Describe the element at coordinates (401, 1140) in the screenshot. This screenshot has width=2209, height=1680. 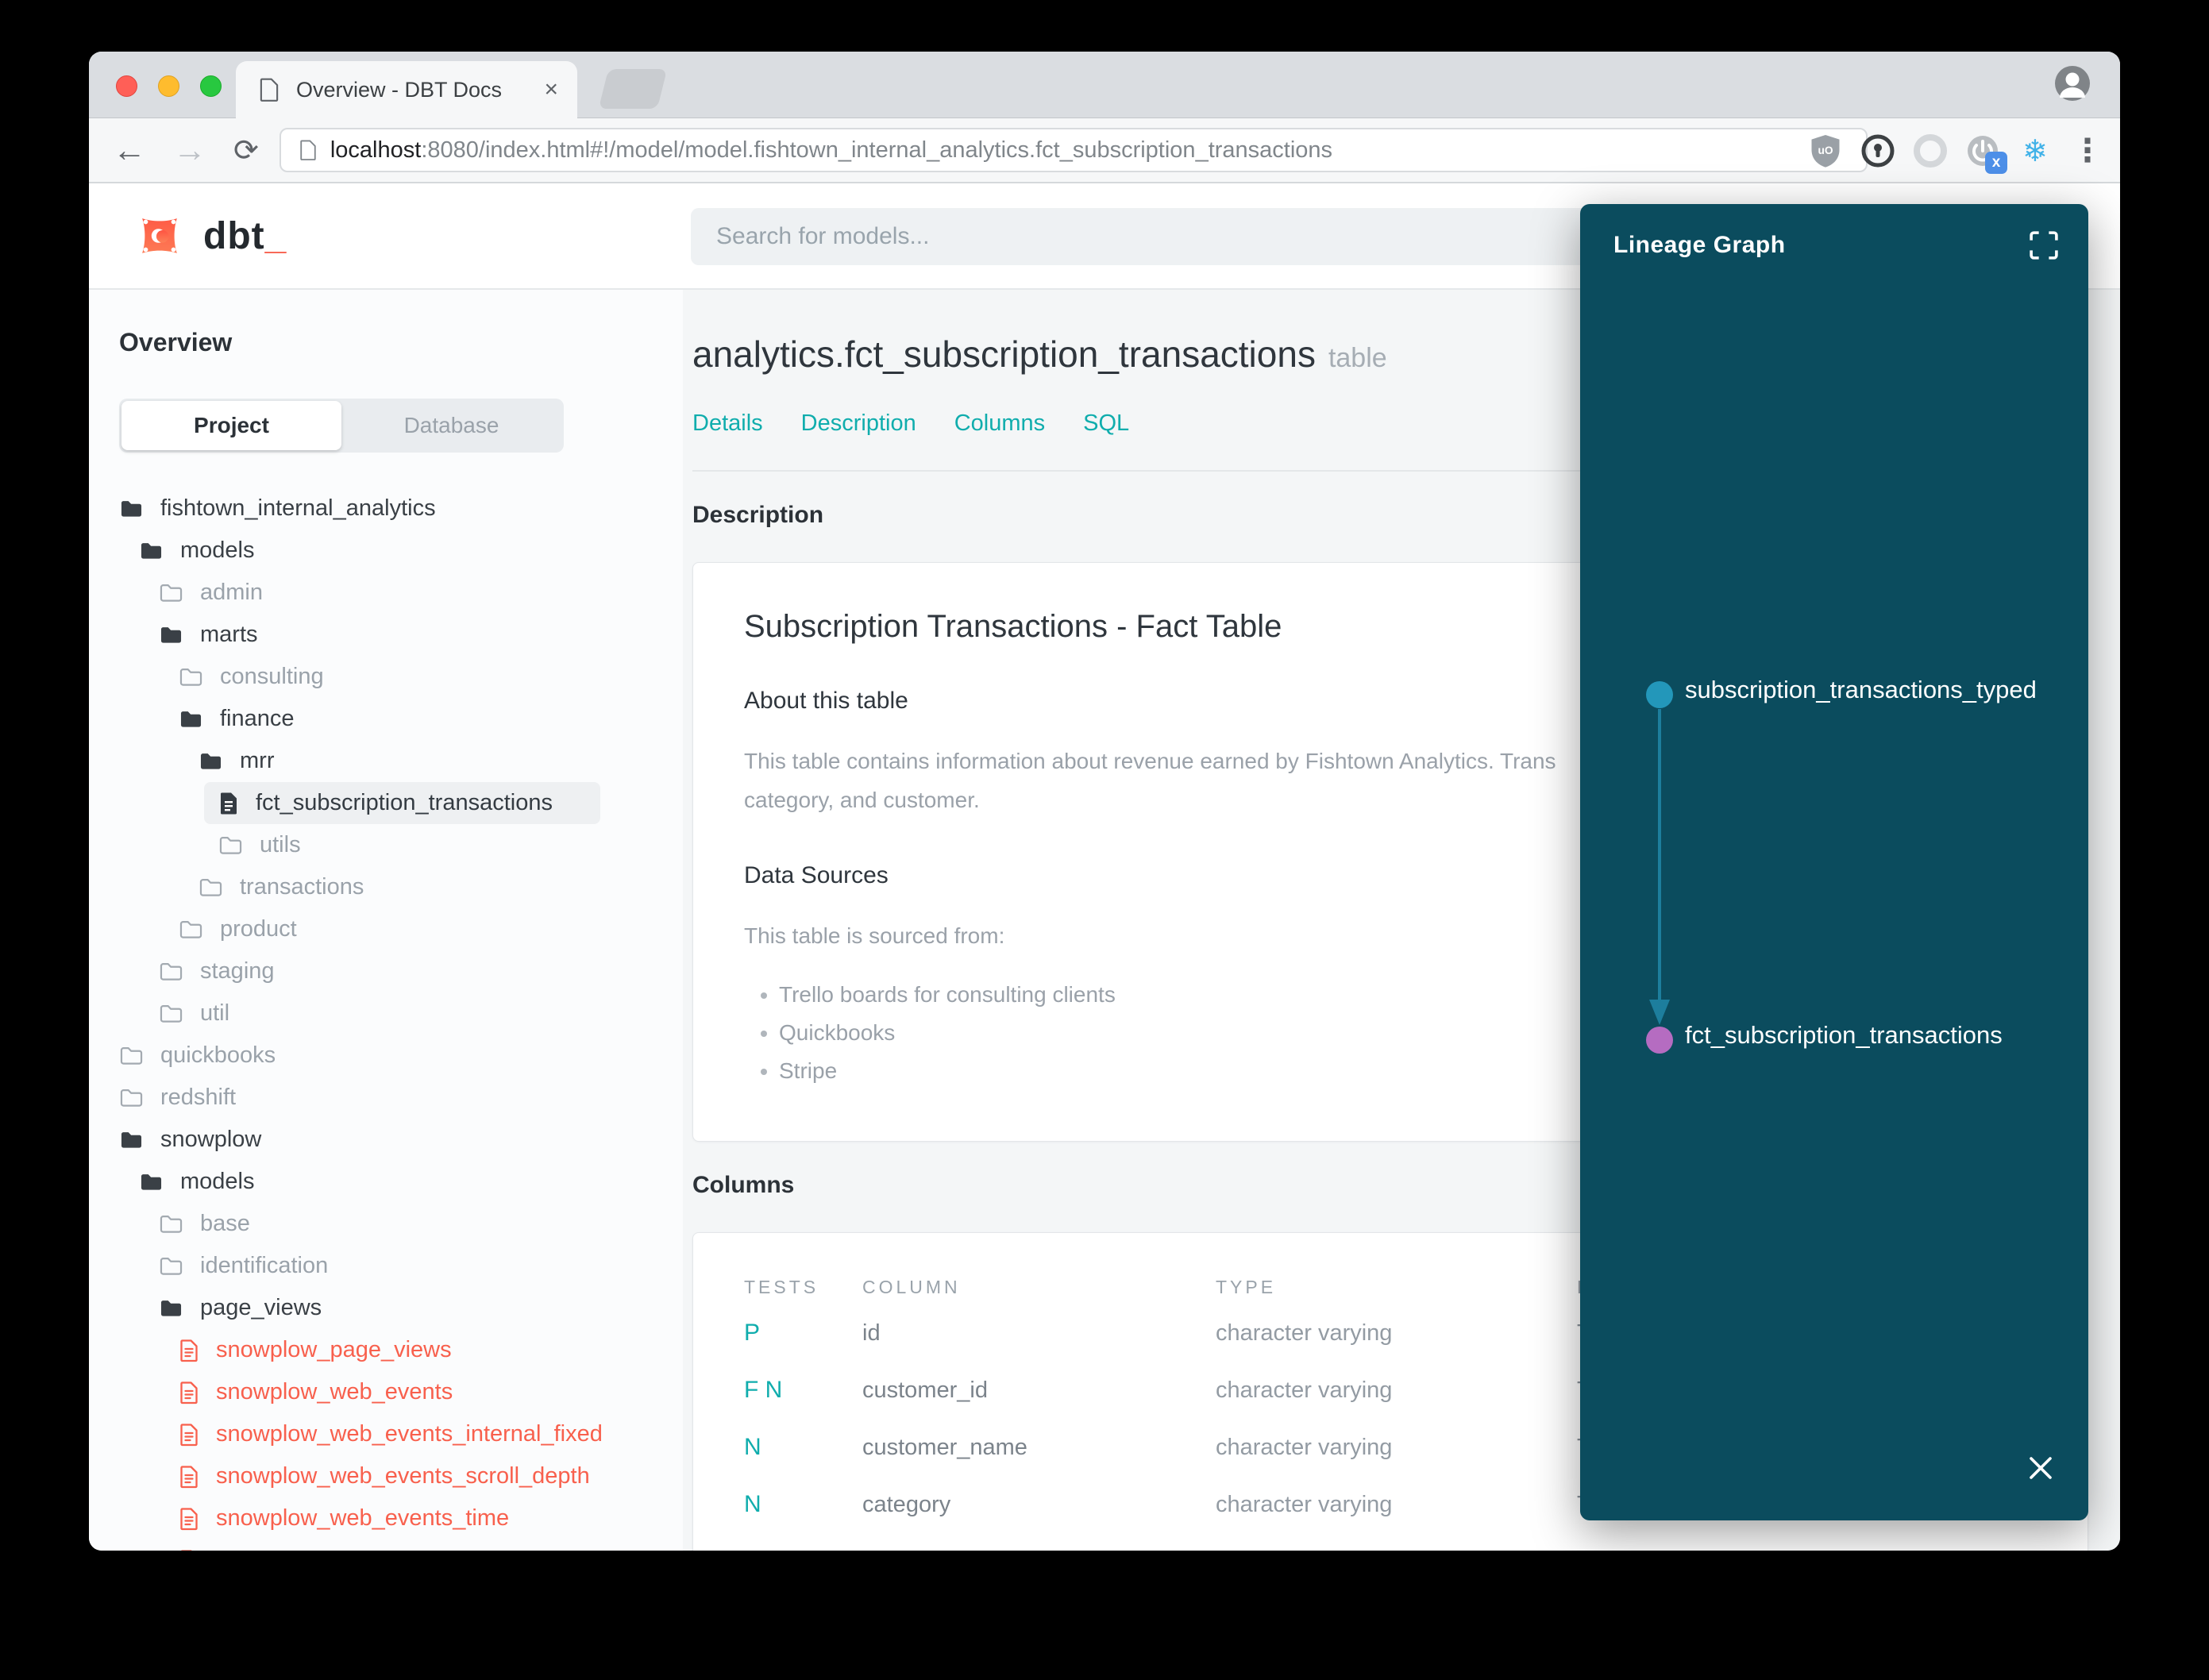
I see `sidebar-tree-item-snowplow: snowplow` at that location.